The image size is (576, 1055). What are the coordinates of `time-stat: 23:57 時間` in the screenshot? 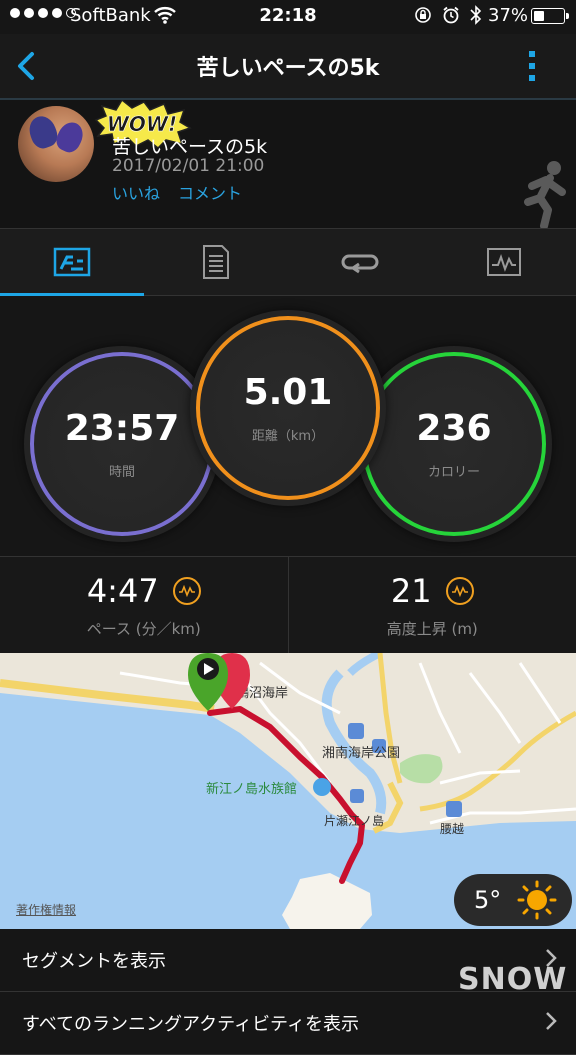 It's located at (122, 444).